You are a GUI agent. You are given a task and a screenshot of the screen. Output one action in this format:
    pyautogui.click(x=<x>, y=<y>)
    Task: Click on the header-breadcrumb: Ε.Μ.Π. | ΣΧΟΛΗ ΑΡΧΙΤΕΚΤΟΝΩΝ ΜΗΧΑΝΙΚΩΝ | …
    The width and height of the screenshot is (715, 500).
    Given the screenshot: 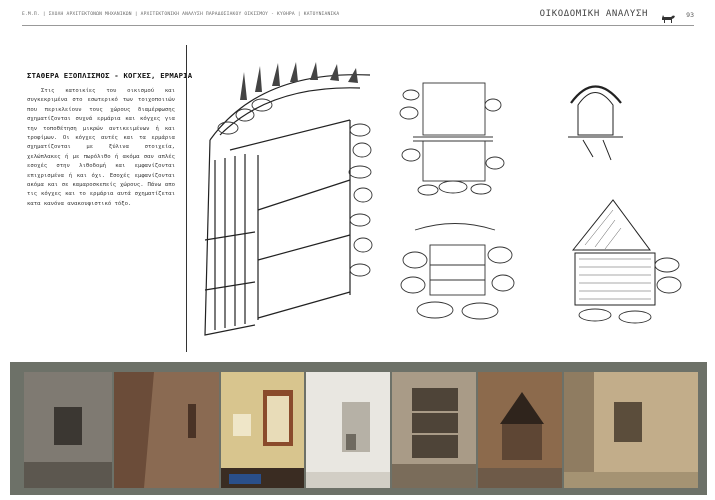 What is the action you would take?
    pyautogui.click(x=181, y=14)
    